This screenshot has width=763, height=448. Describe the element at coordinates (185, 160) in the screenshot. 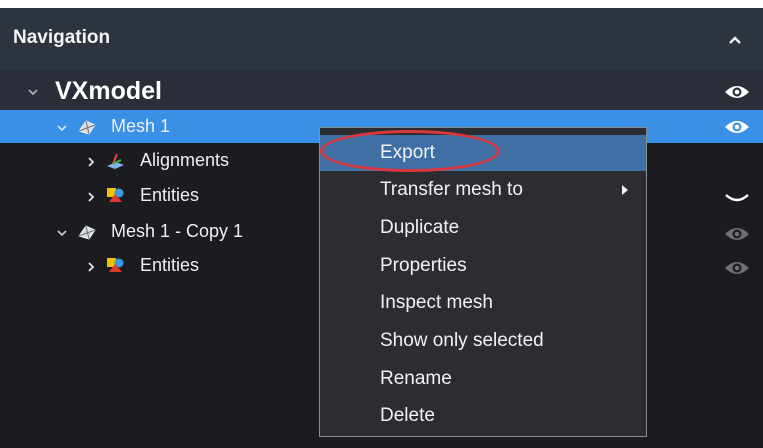

I see `tree-item-label: Alignments` at that location.